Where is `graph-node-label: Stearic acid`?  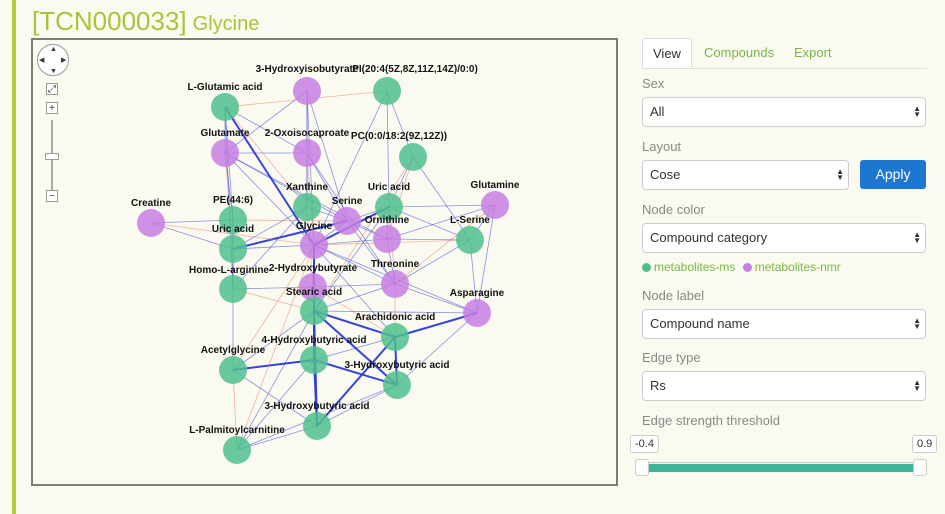
graph-node-label: Stearic acid is located at coordinates (314, 292).